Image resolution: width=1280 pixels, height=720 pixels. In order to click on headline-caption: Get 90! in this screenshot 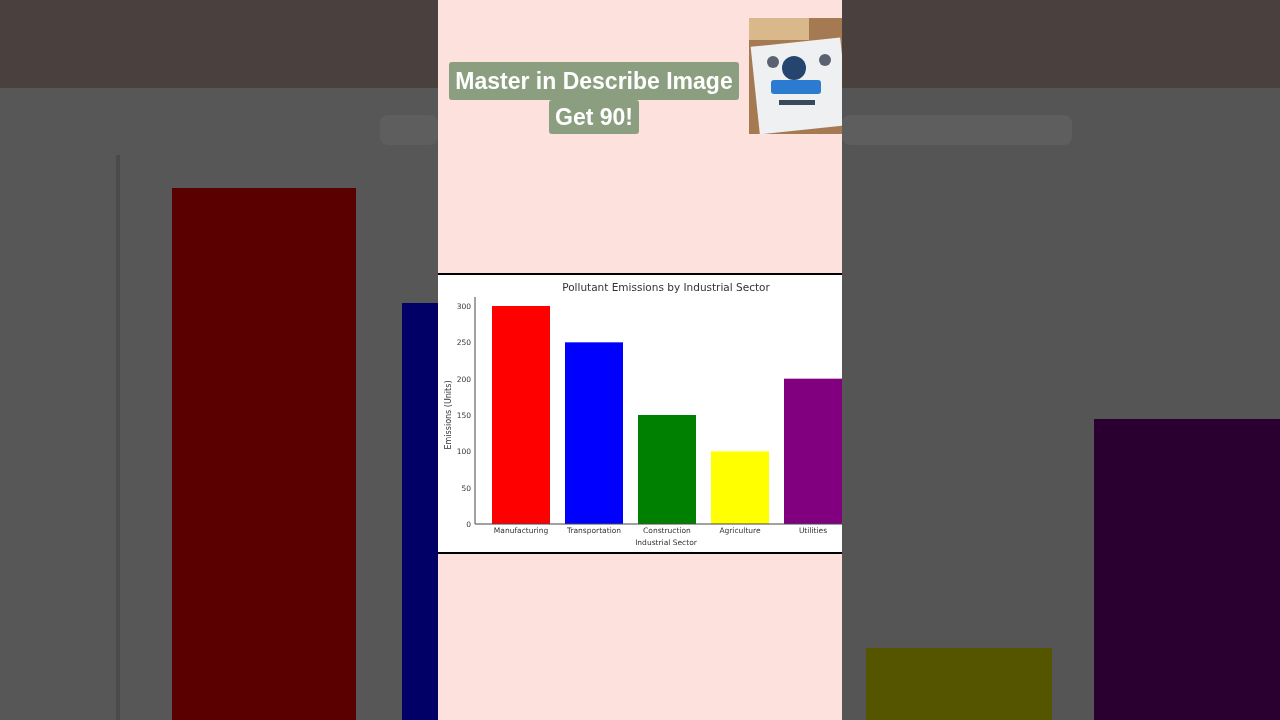, I will do `click(594, 117)`.